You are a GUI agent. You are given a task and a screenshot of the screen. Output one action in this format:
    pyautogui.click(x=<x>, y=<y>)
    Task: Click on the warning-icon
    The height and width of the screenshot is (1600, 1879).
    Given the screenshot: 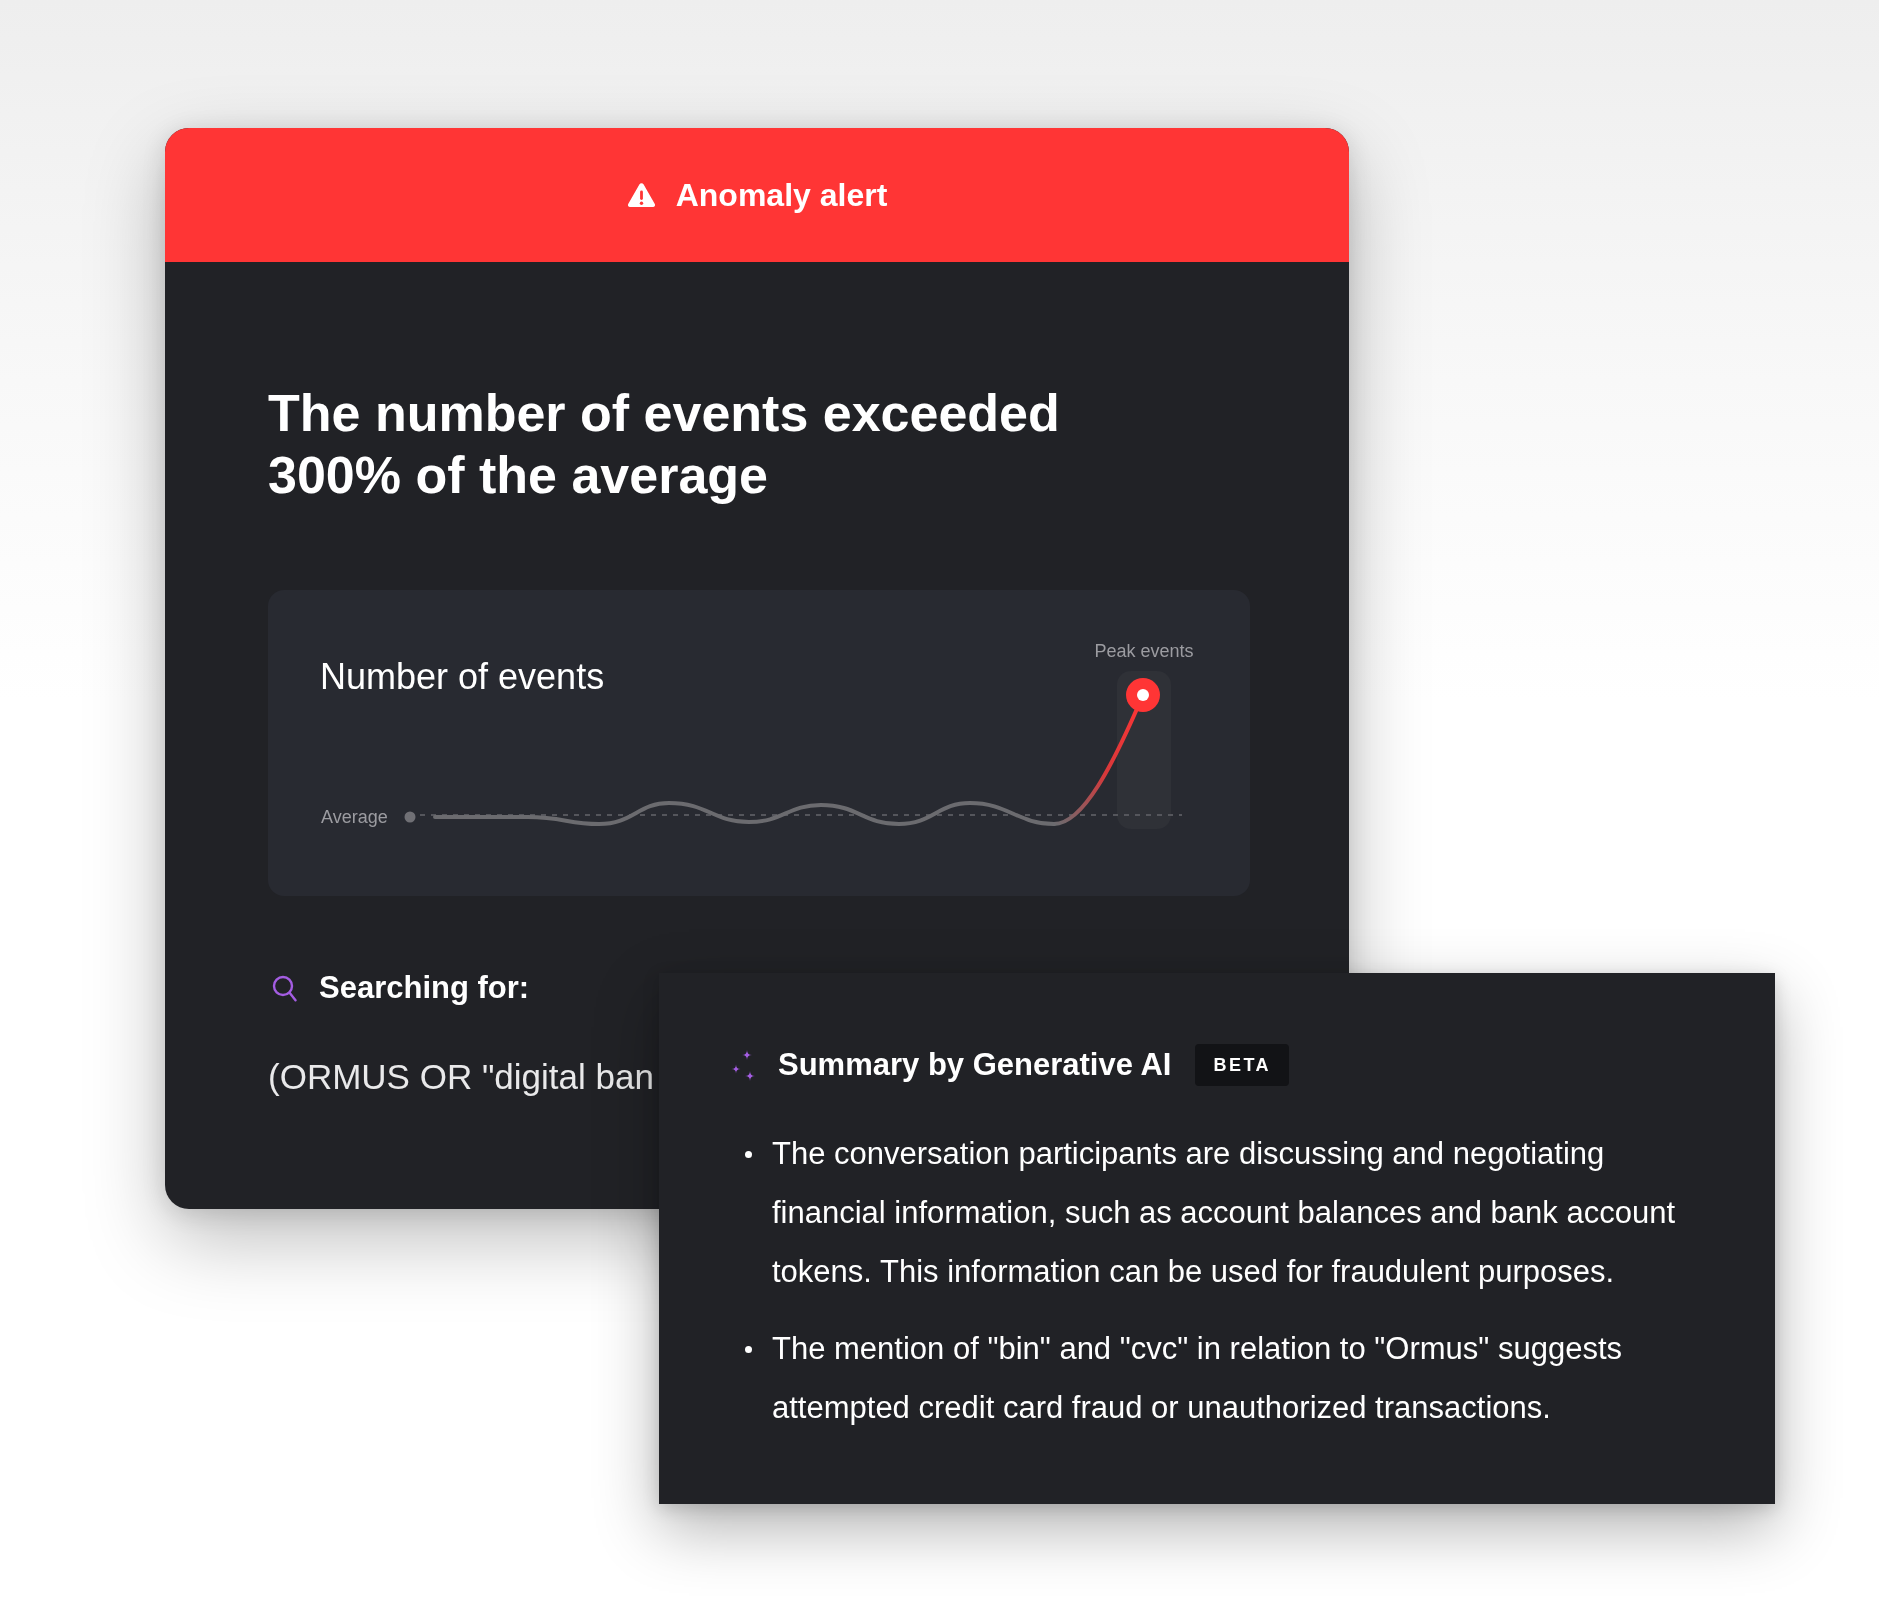 What is the action you would take?
    pyautogui.click(x=641, y=195)
    